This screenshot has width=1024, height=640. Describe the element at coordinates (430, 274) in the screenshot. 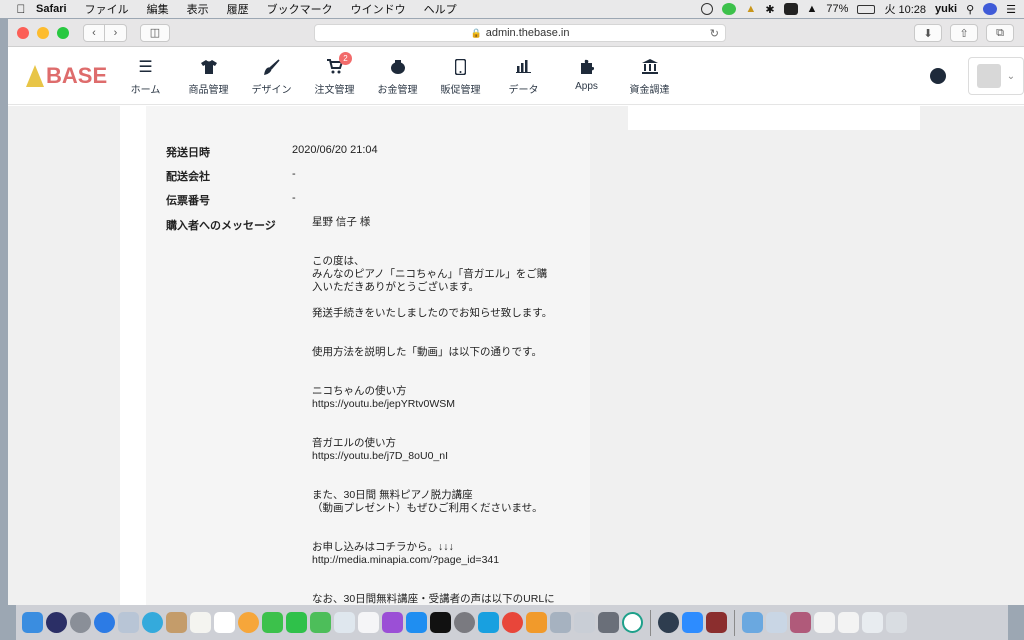

I see `message-line: みんなのピアノ「ニコちゃん」「音ガエル」をご購` at that location.